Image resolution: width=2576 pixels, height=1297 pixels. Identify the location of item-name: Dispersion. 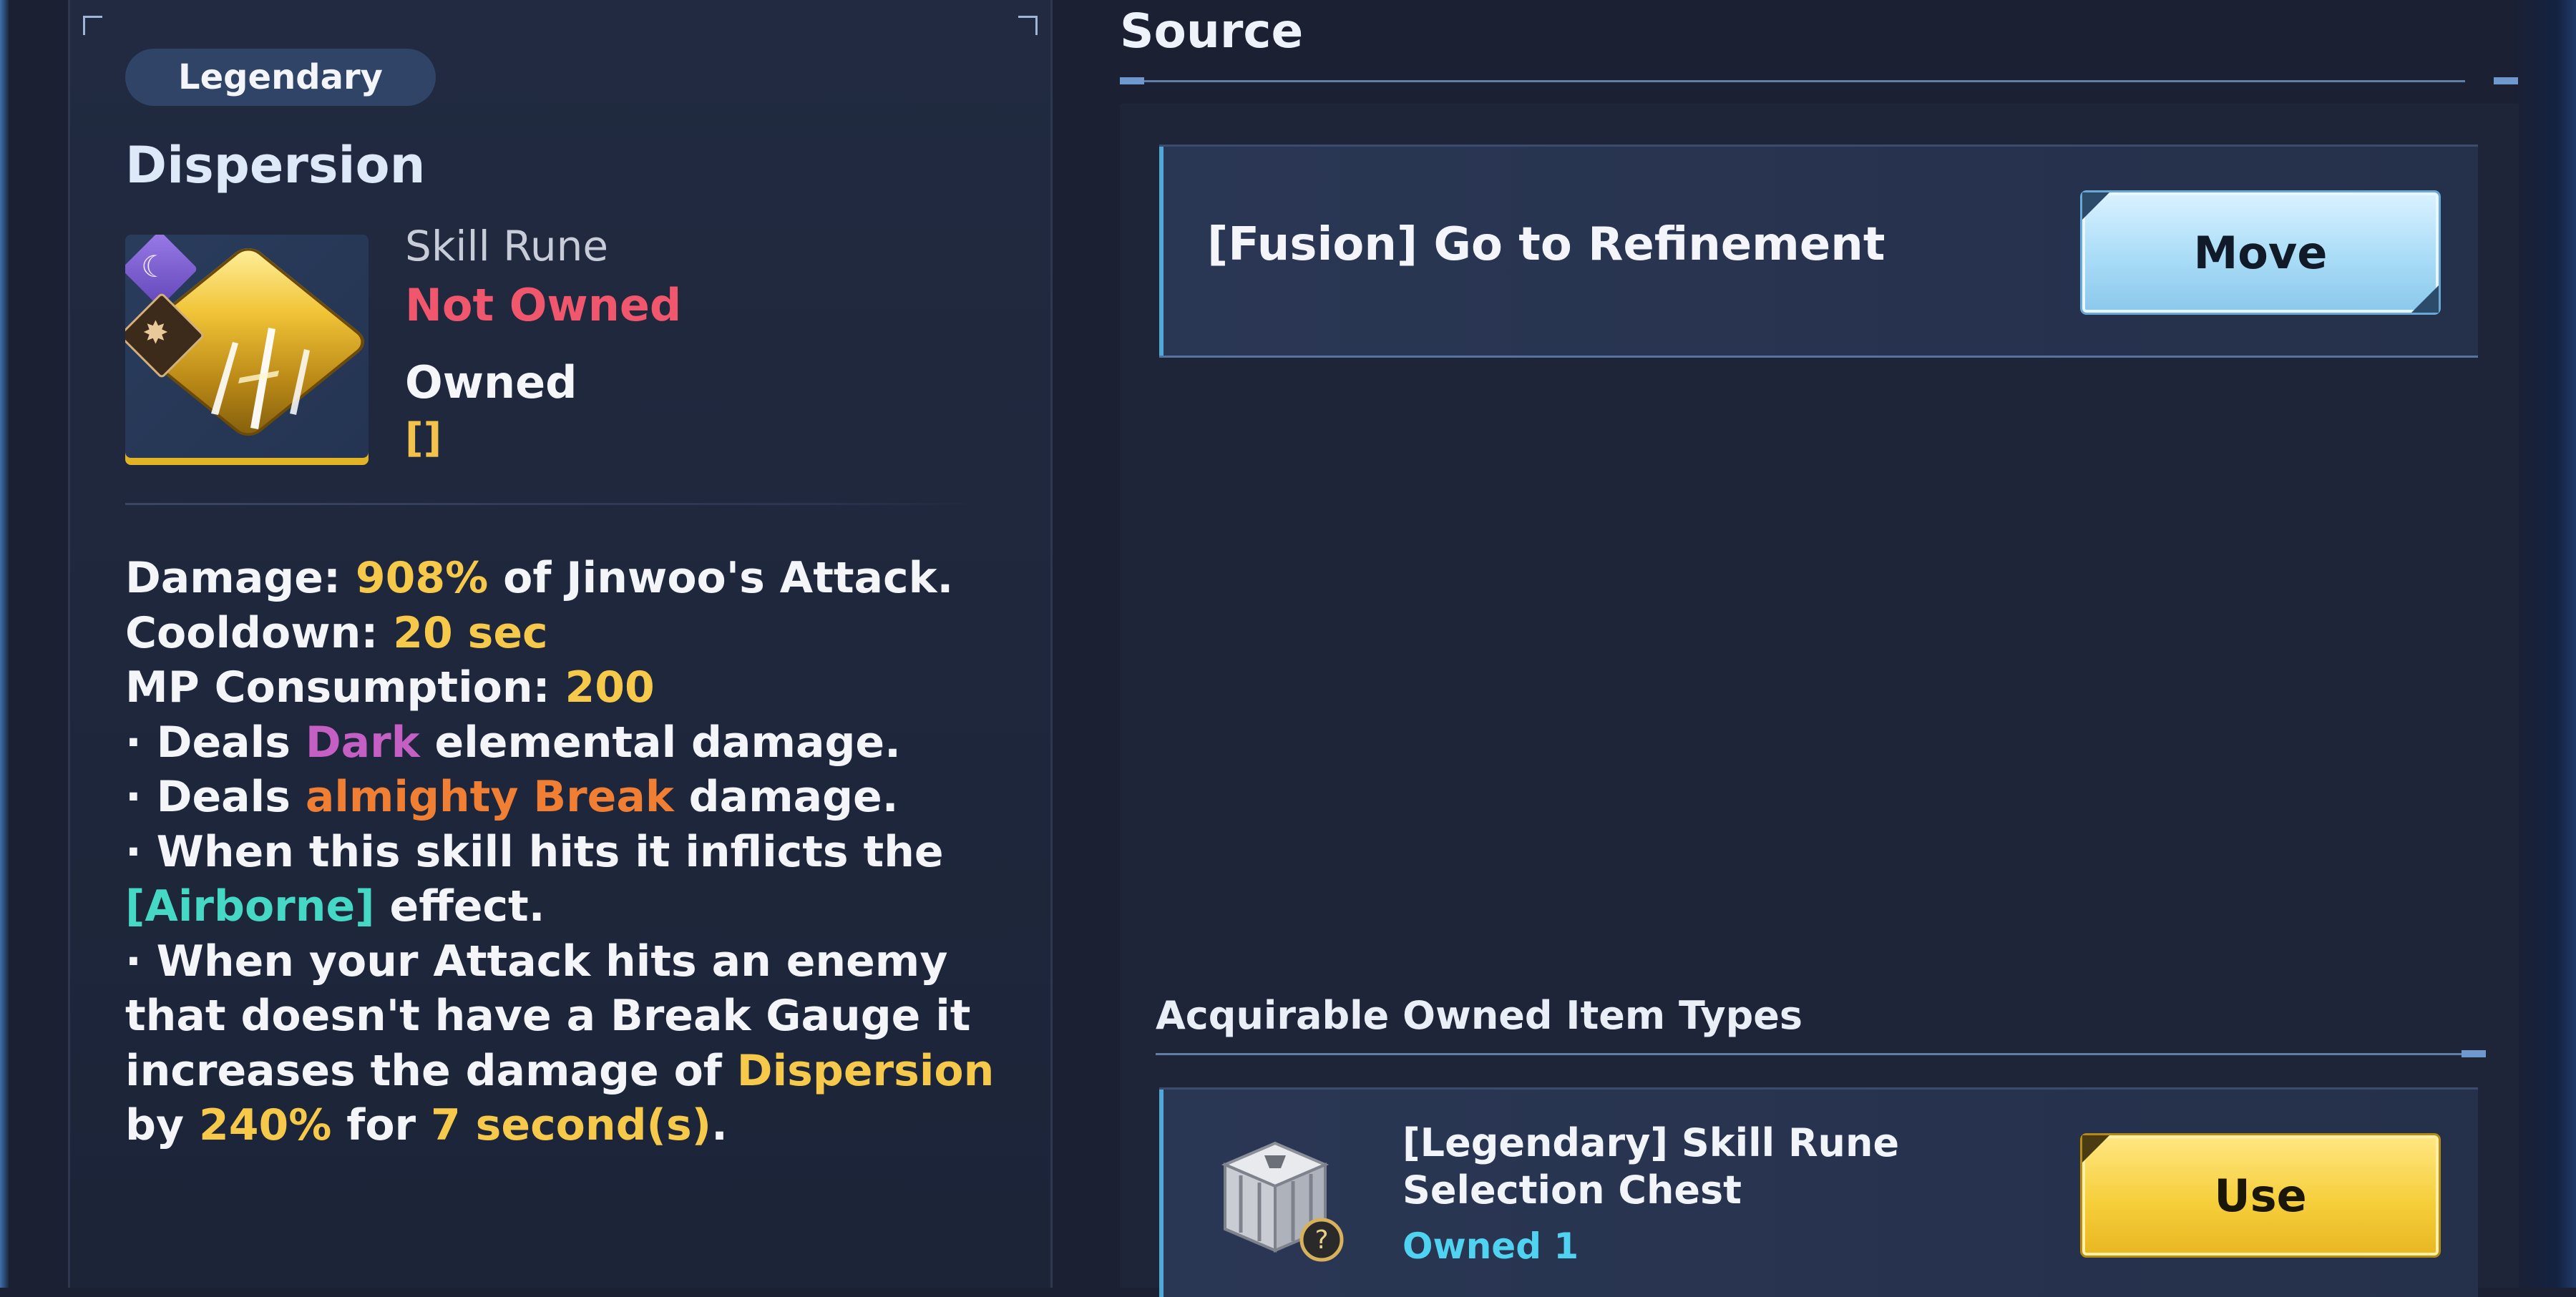
(275, 165).